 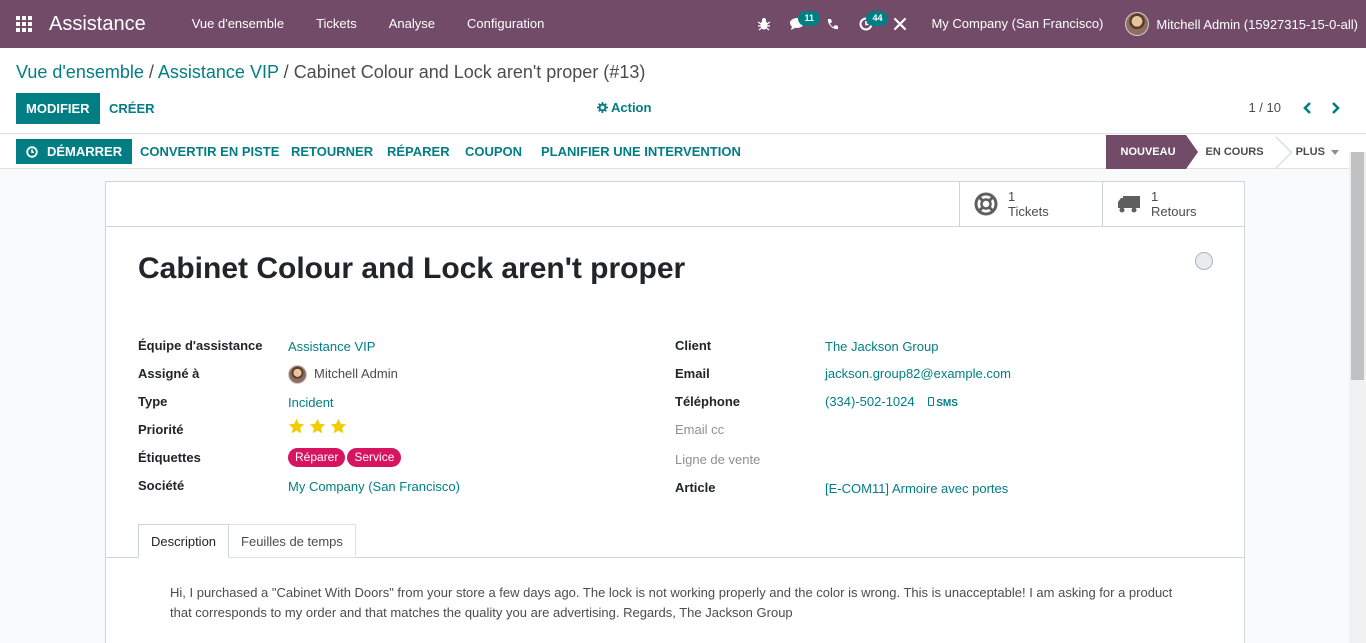 What do you see at coordinates (411, 269) in the screenshot?
I see `ticket-title: Cabinet Colour and Lock aren't proper` at bounding box center [411, 269].